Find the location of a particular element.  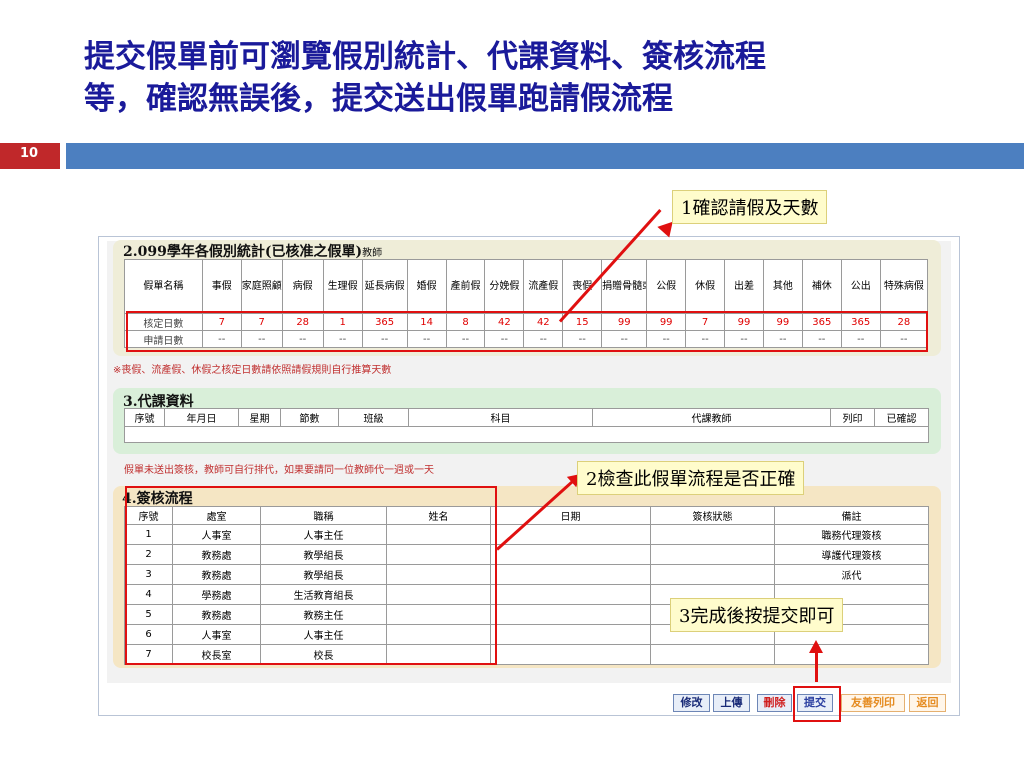

substitute-column-header: 年月日 is located at coordinates (201, 417).